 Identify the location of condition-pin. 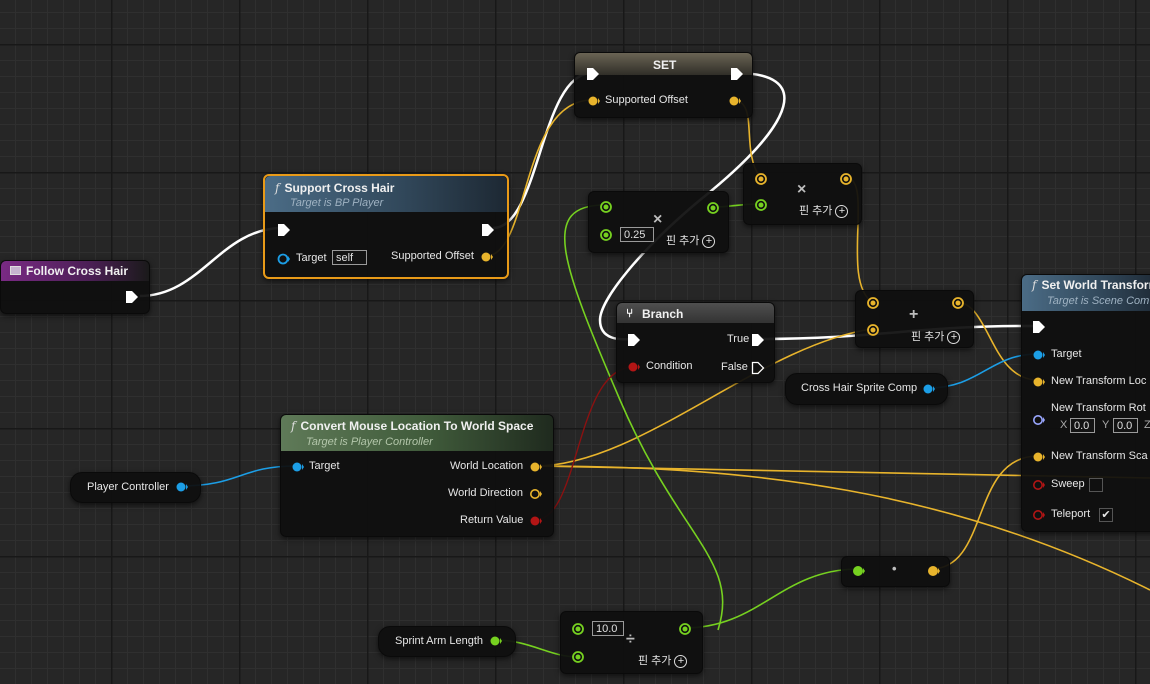
(634, 367).